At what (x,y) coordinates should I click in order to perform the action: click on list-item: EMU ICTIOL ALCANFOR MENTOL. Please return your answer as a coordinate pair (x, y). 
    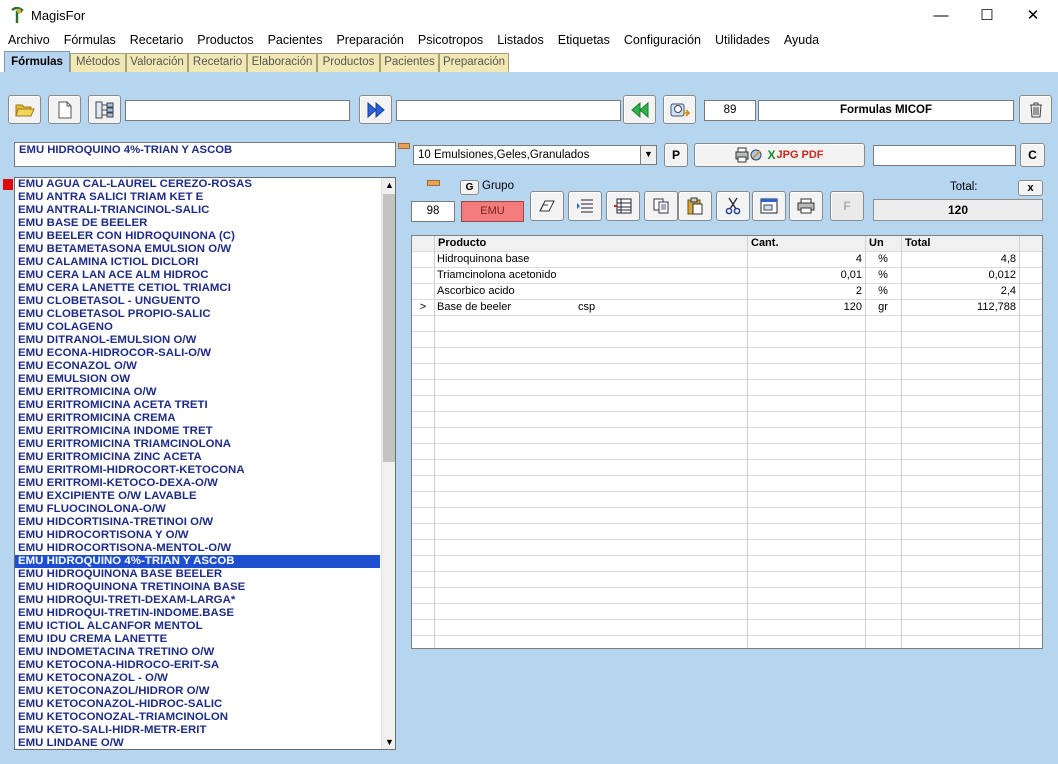
    Looking at the image, I should click on (197, 626).